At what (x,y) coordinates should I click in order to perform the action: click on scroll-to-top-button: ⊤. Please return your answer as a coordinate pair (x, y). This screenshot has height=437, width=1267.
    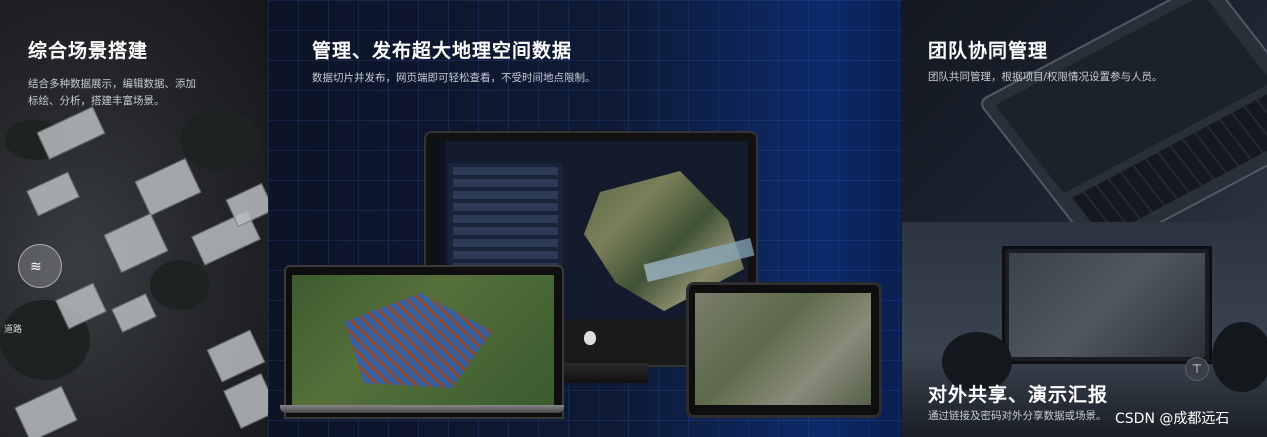
    Looking at the image, I should click on (1197, 369).